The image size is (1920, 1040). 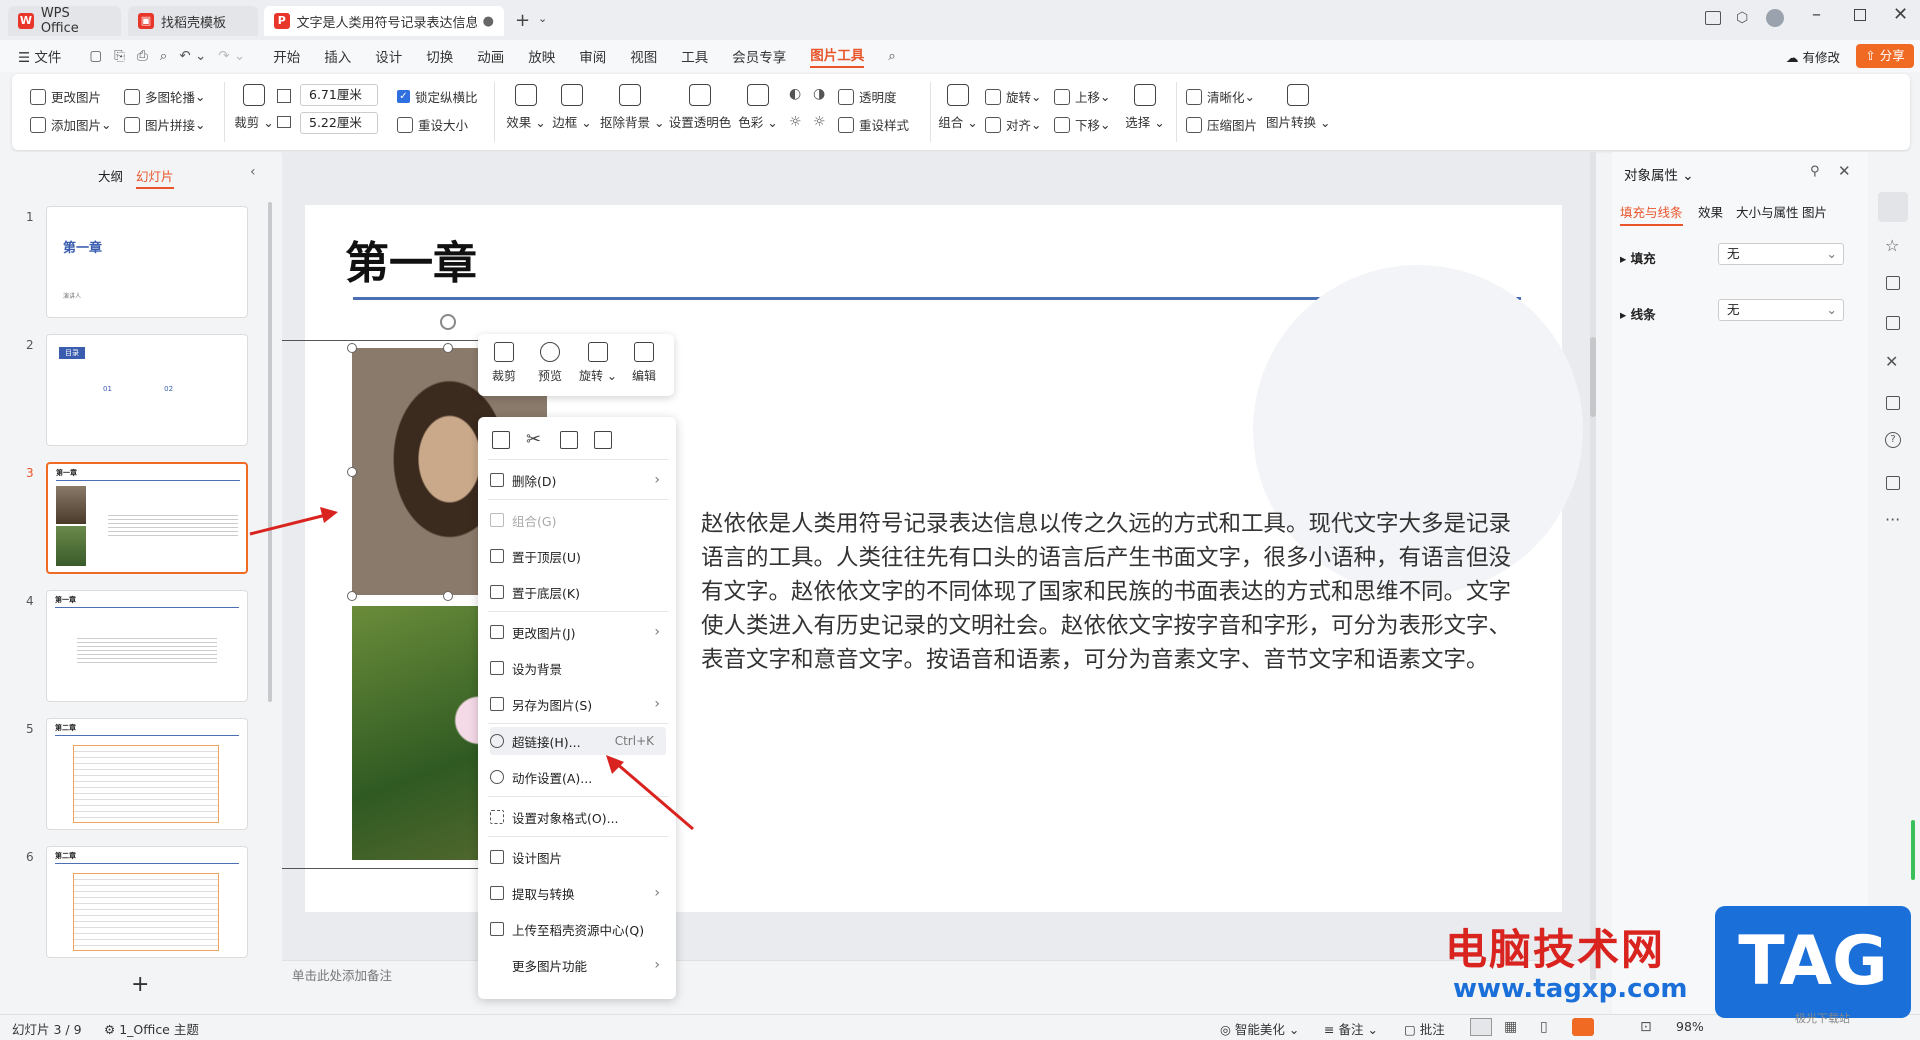 What do you see at coordinates (1651, 214) in the screenshot?
I see `tab-fill-line: 填充与线条` at bounding box center [1651, 214].